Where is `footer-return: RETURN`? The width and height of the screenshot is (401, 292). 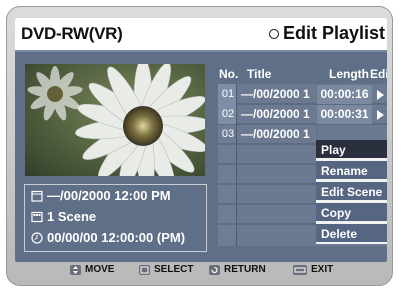 footer-return: RETURN is located at coordinates (237, 269).